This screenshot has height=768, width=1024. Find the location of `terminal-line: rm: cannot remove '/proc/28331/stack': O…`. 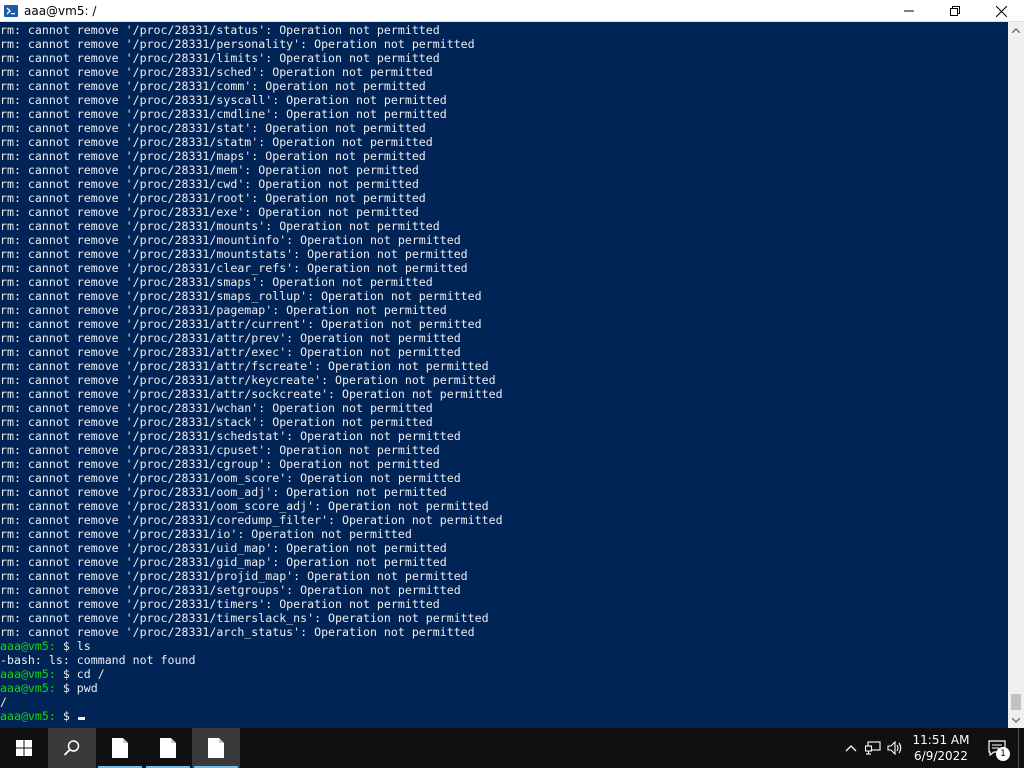

terminal-line: rm: cannot remove '/proc/28331/stack': O… is located at coordinates (216, 422).